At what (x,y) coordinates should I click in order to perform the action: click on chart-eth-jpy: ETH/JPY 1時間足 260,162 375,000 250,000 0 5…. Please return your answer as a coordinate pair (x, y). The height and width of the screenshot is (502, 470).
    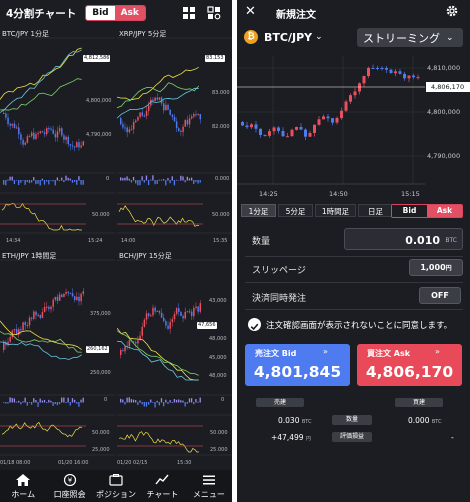
    Looking at the image, I should click on (57, 360).